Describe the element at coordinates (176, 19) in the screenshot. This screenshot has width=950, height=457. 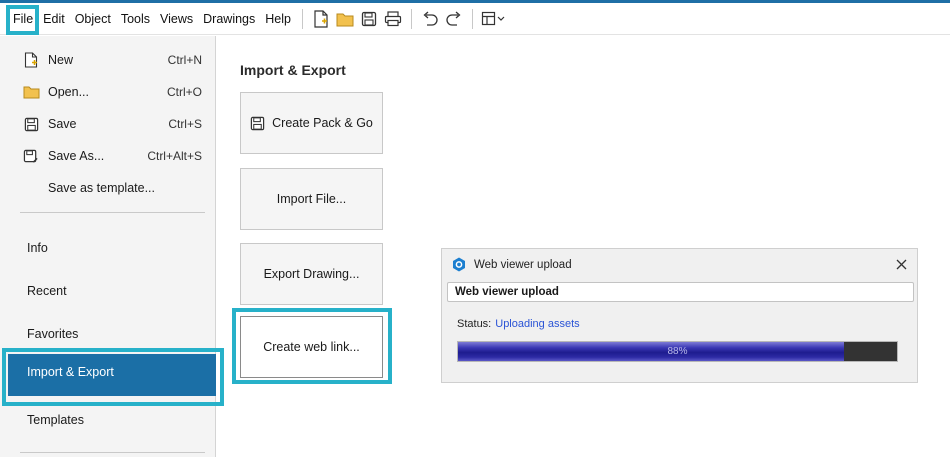
I see `menu-views: Views` at that location.